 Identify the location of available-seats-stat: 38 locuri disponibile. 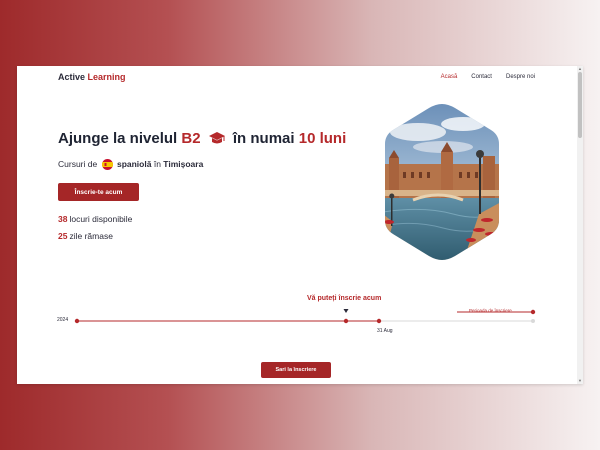
(95, 219).